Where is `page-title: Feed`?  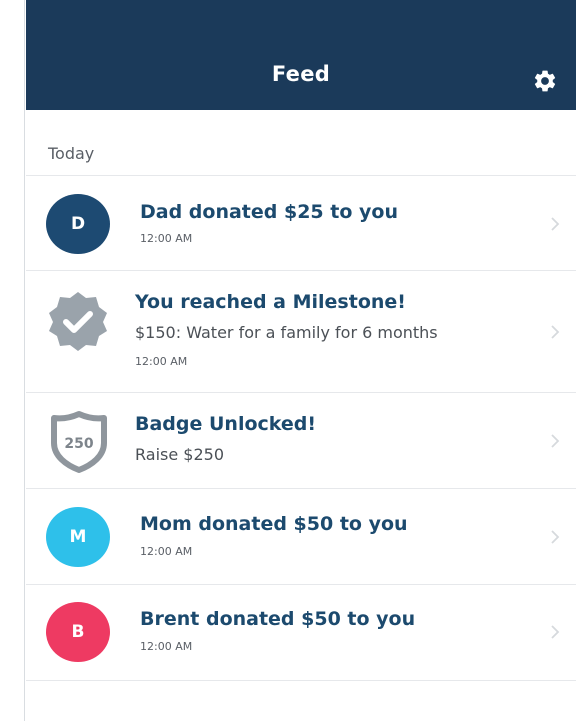
page-title: Feed is located at coordinates (301, 74).